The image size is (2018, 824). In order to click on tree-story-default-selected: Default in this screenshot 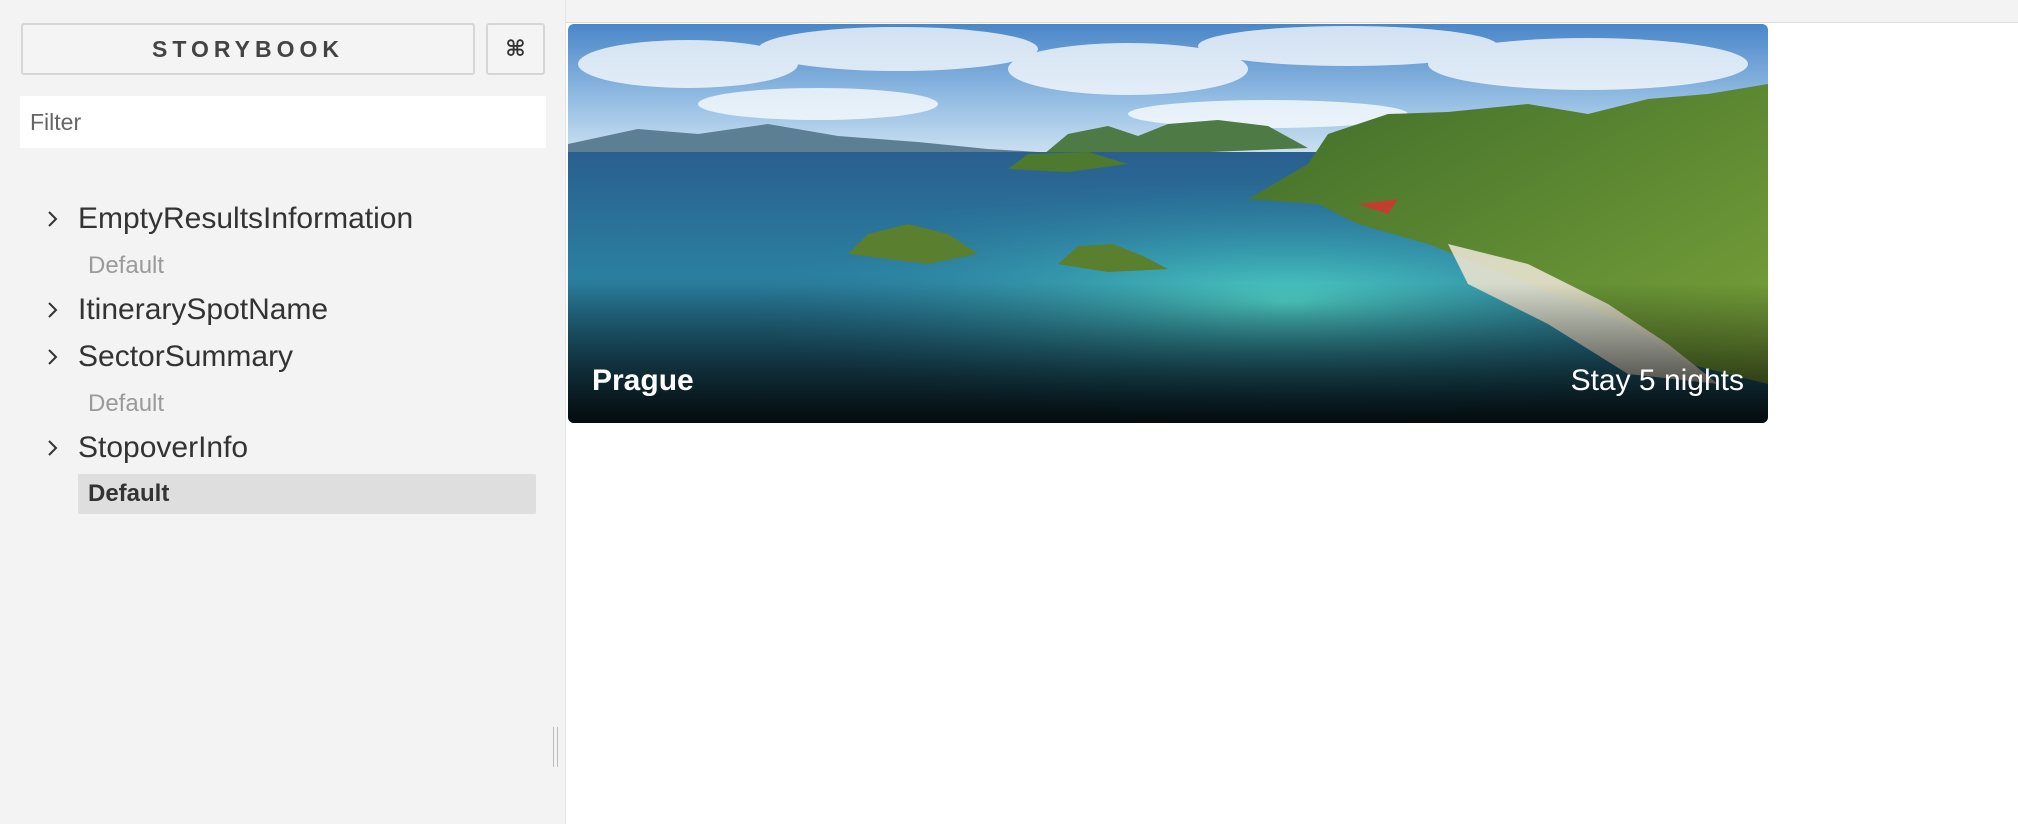, I will do `click(307, 494)`.